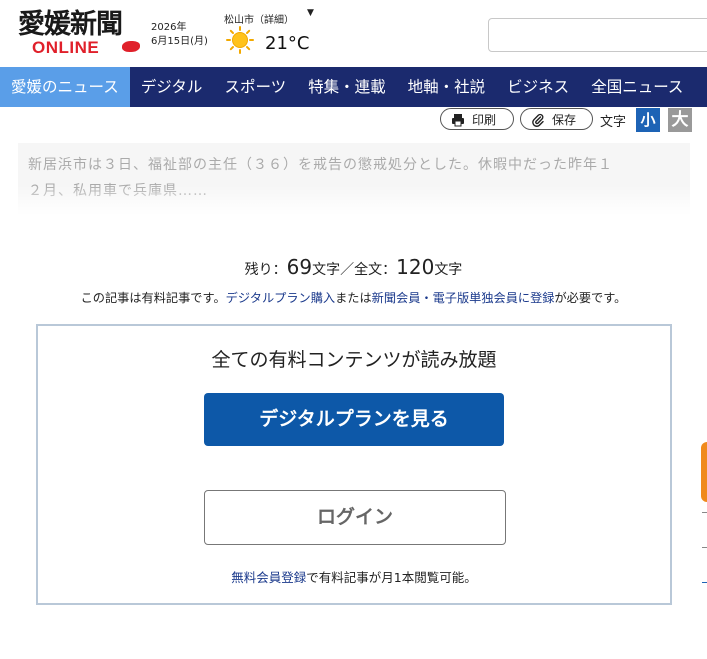 This screenshot has width=707, height=659. What do you see at coordinates (347, 87) in the screenshot?
I see `nav-item-features: 特集・連載` at bounding box center [347, 87].